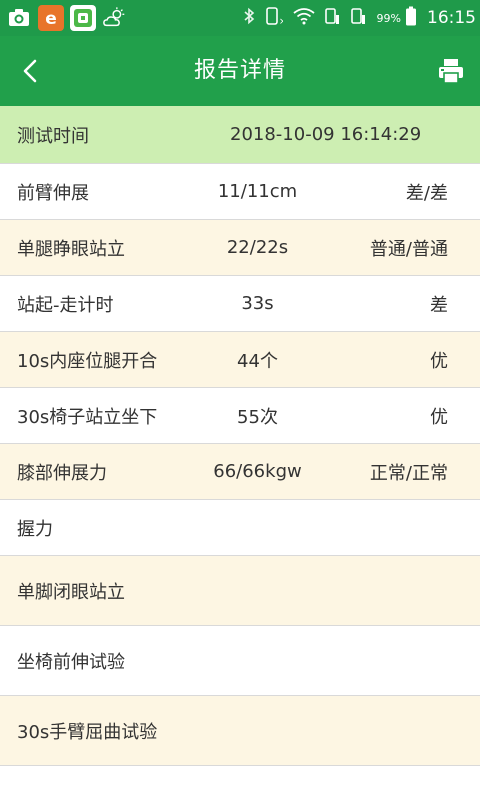 The image size is (480, 800). Describe the element at coordinates (408, 473) in the screenshot. I see `item-grade: 正常/正常` at that location.